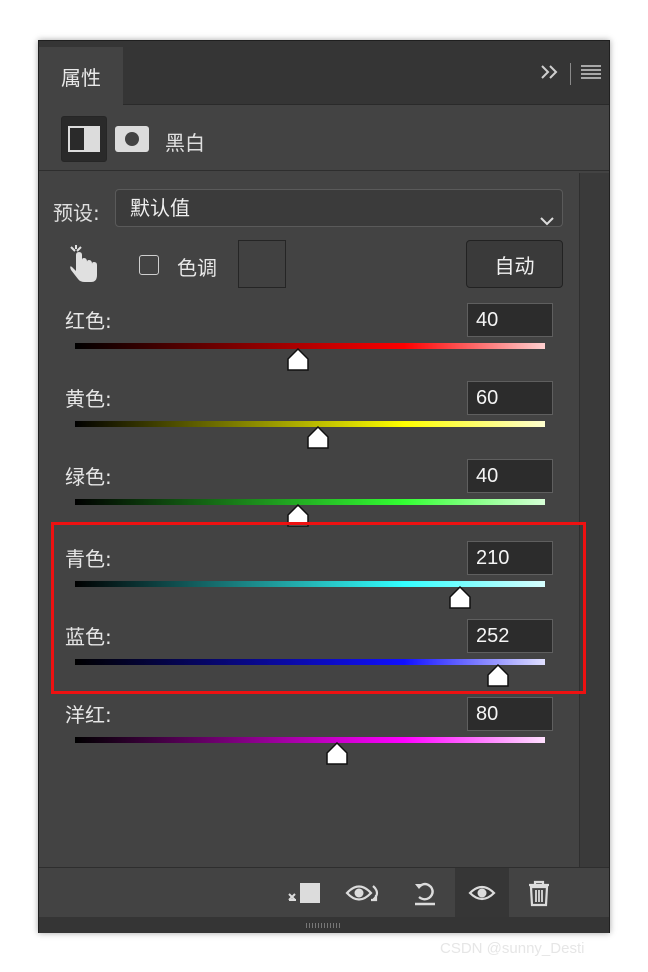 This screenshot has height=972, width=648. What do you see at coordinates (310, 584) in the screenshot?
I see `slider-track-cyan` at bounding box center [310, 584].